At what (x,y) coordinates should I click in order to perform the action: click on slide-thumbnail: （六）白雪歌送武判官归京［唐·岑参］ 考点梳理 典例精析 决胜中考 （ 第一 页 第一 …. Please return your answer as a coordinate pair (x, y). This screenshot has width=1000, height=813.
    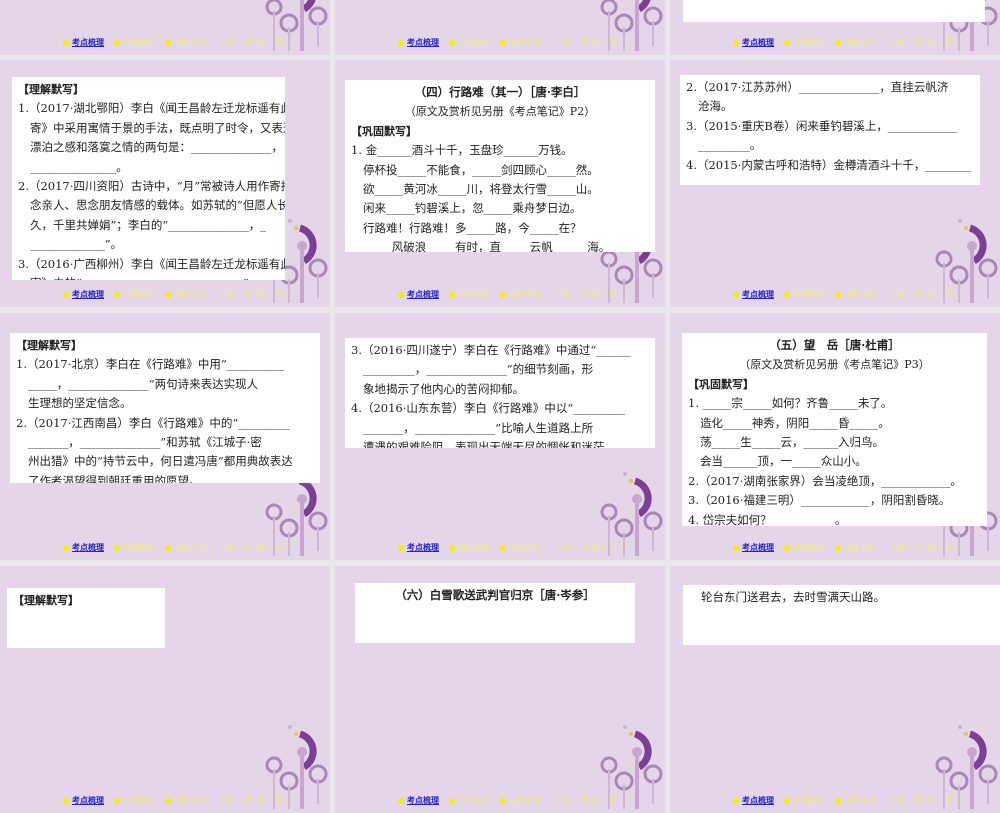
    Looking at the image, I should click on (500, 689).